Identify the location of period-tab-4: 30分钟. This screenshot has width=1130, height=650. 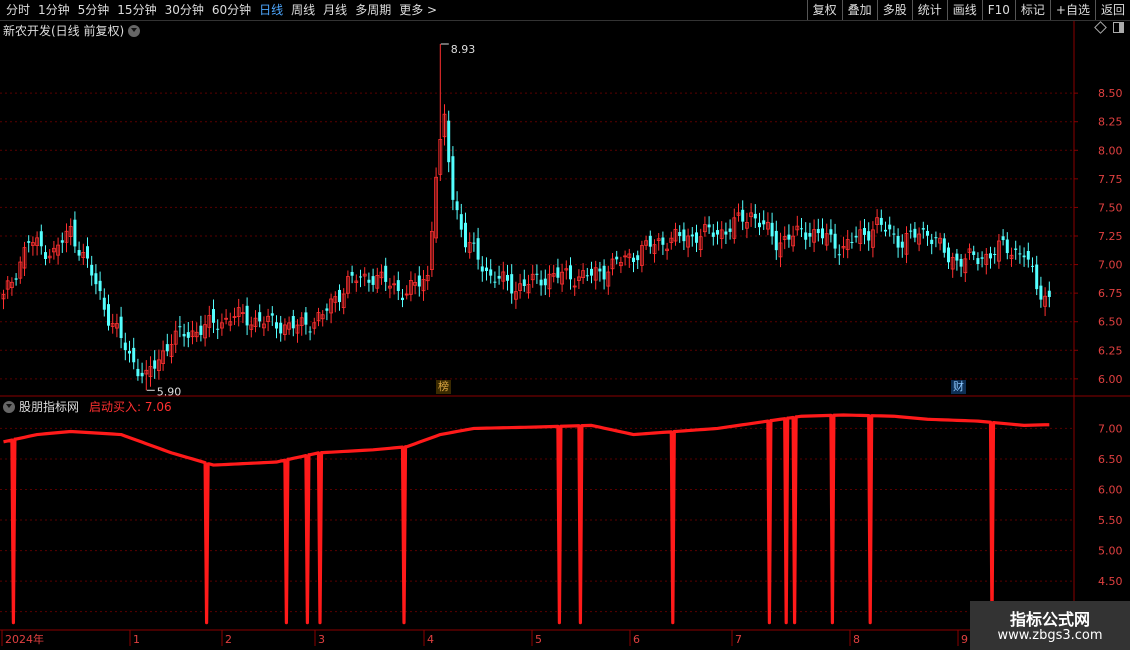
(184, 10).